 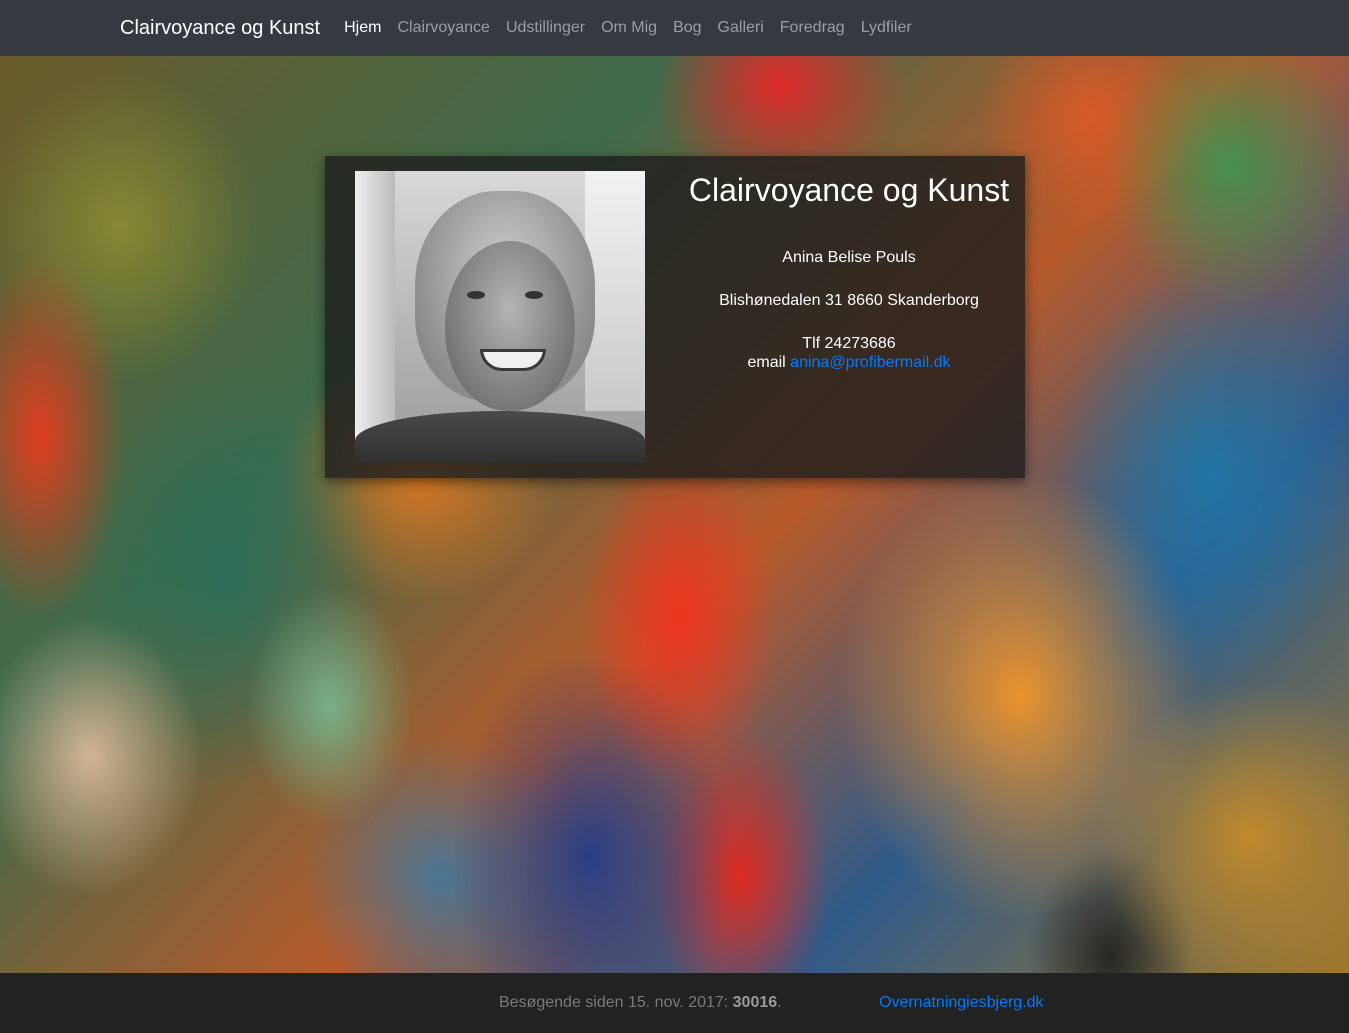 I want to click on email-row: email anina@profibermail.dk, so click(x=849, y=362).